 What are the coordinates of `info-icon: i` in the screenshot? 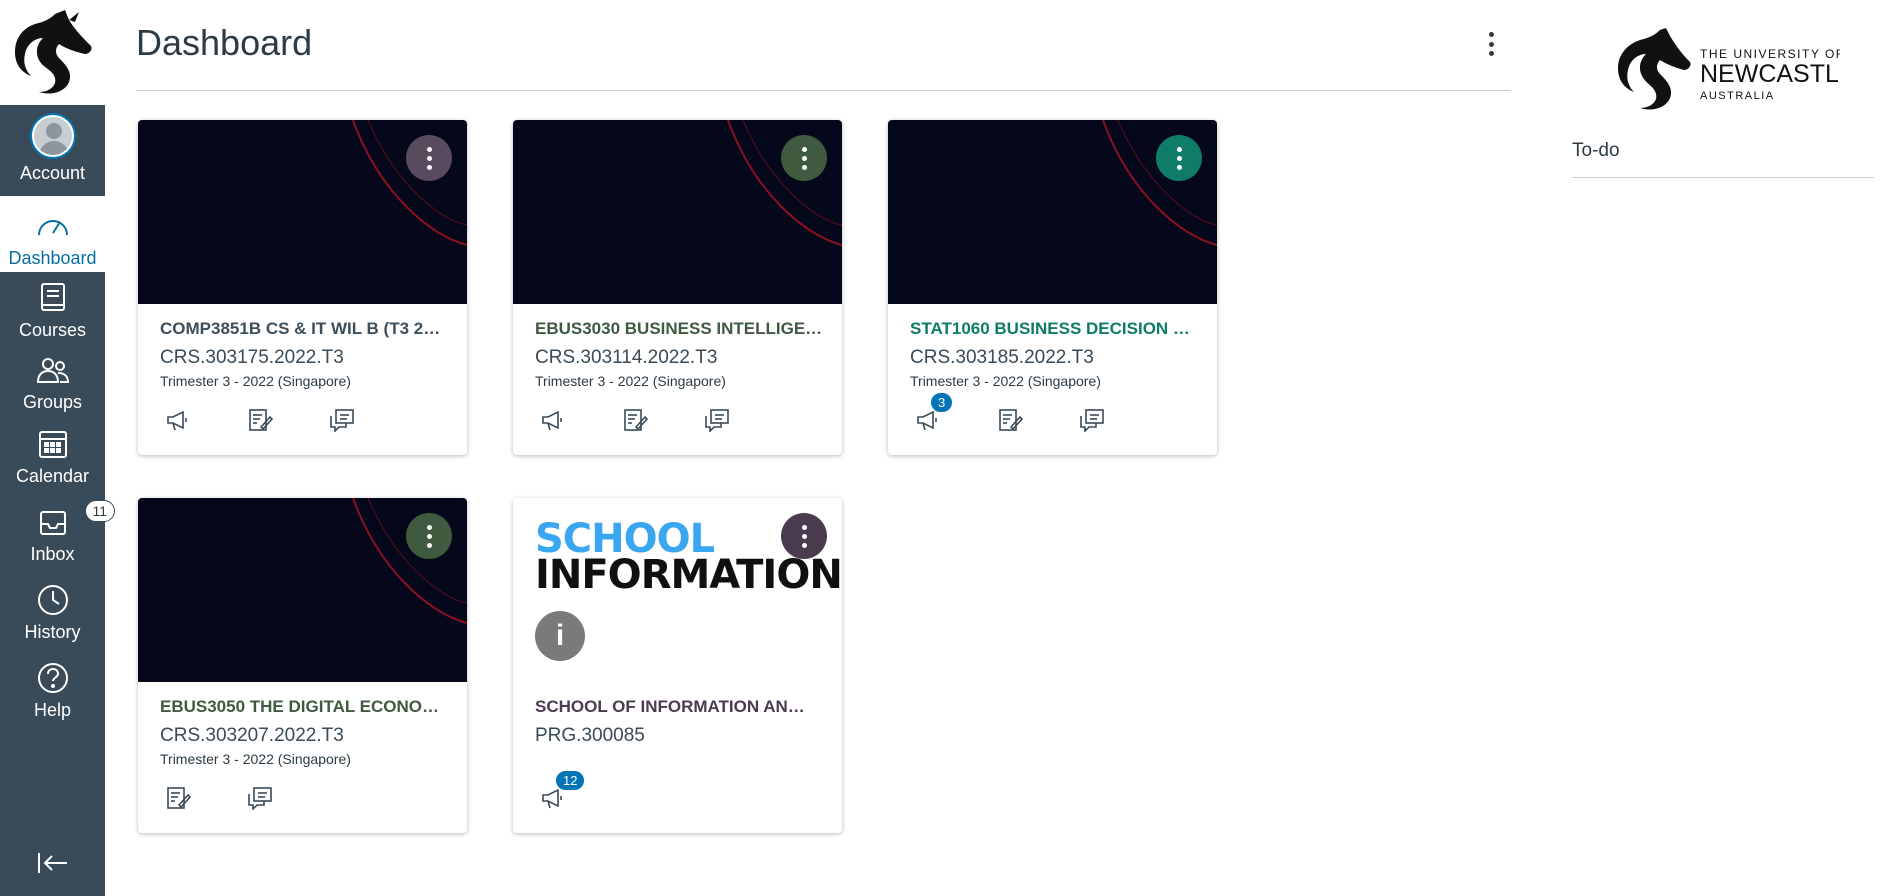 It's located at (560, 636).